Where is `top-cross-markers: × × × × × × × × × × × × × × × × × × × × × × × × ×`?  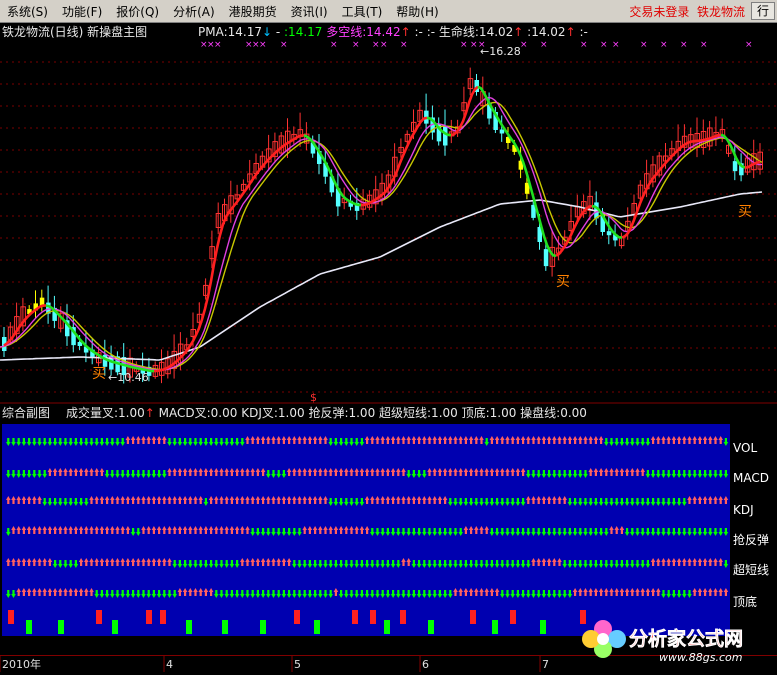 top-cross-markers: × × × × × × × × × × × × × × × × × × × × × × × × × is located at coordinates (476, 45).